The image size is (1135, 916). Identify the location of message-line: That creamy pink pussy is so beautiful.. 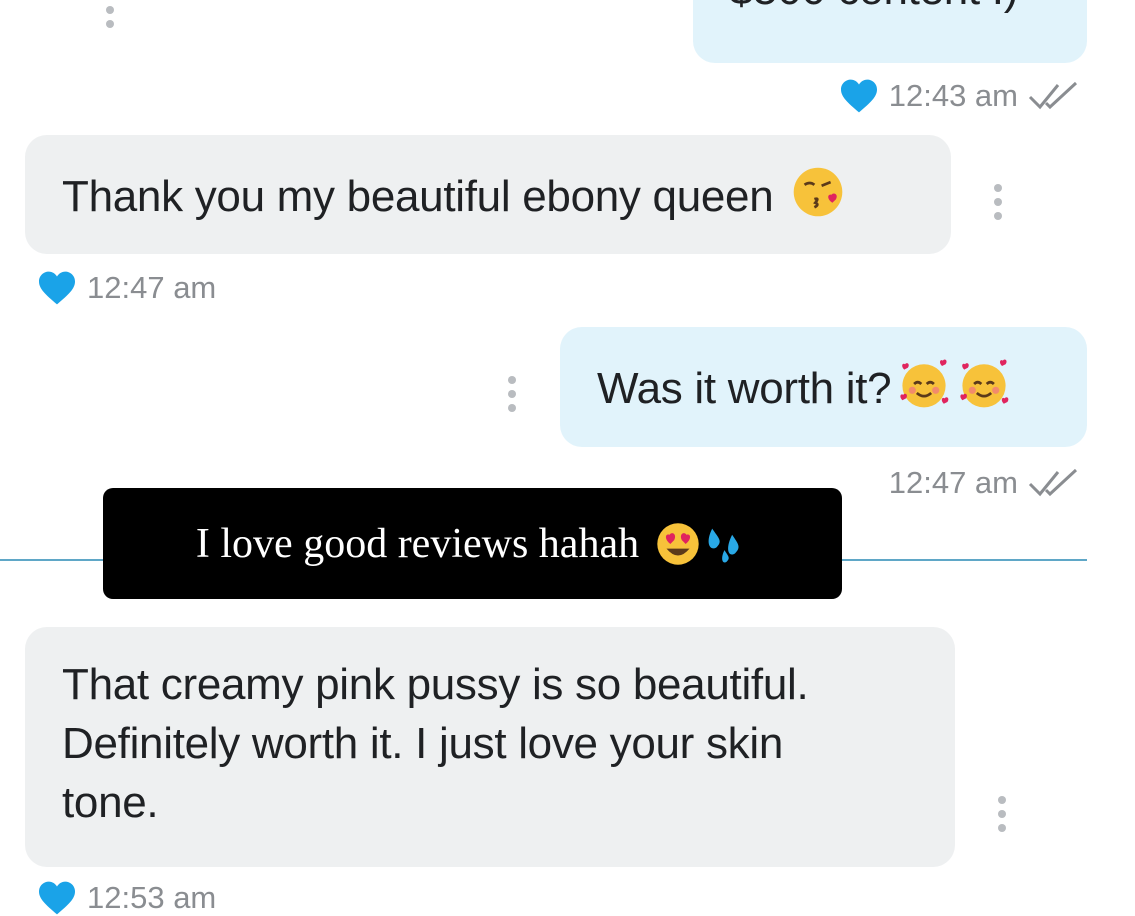
(435, 684).